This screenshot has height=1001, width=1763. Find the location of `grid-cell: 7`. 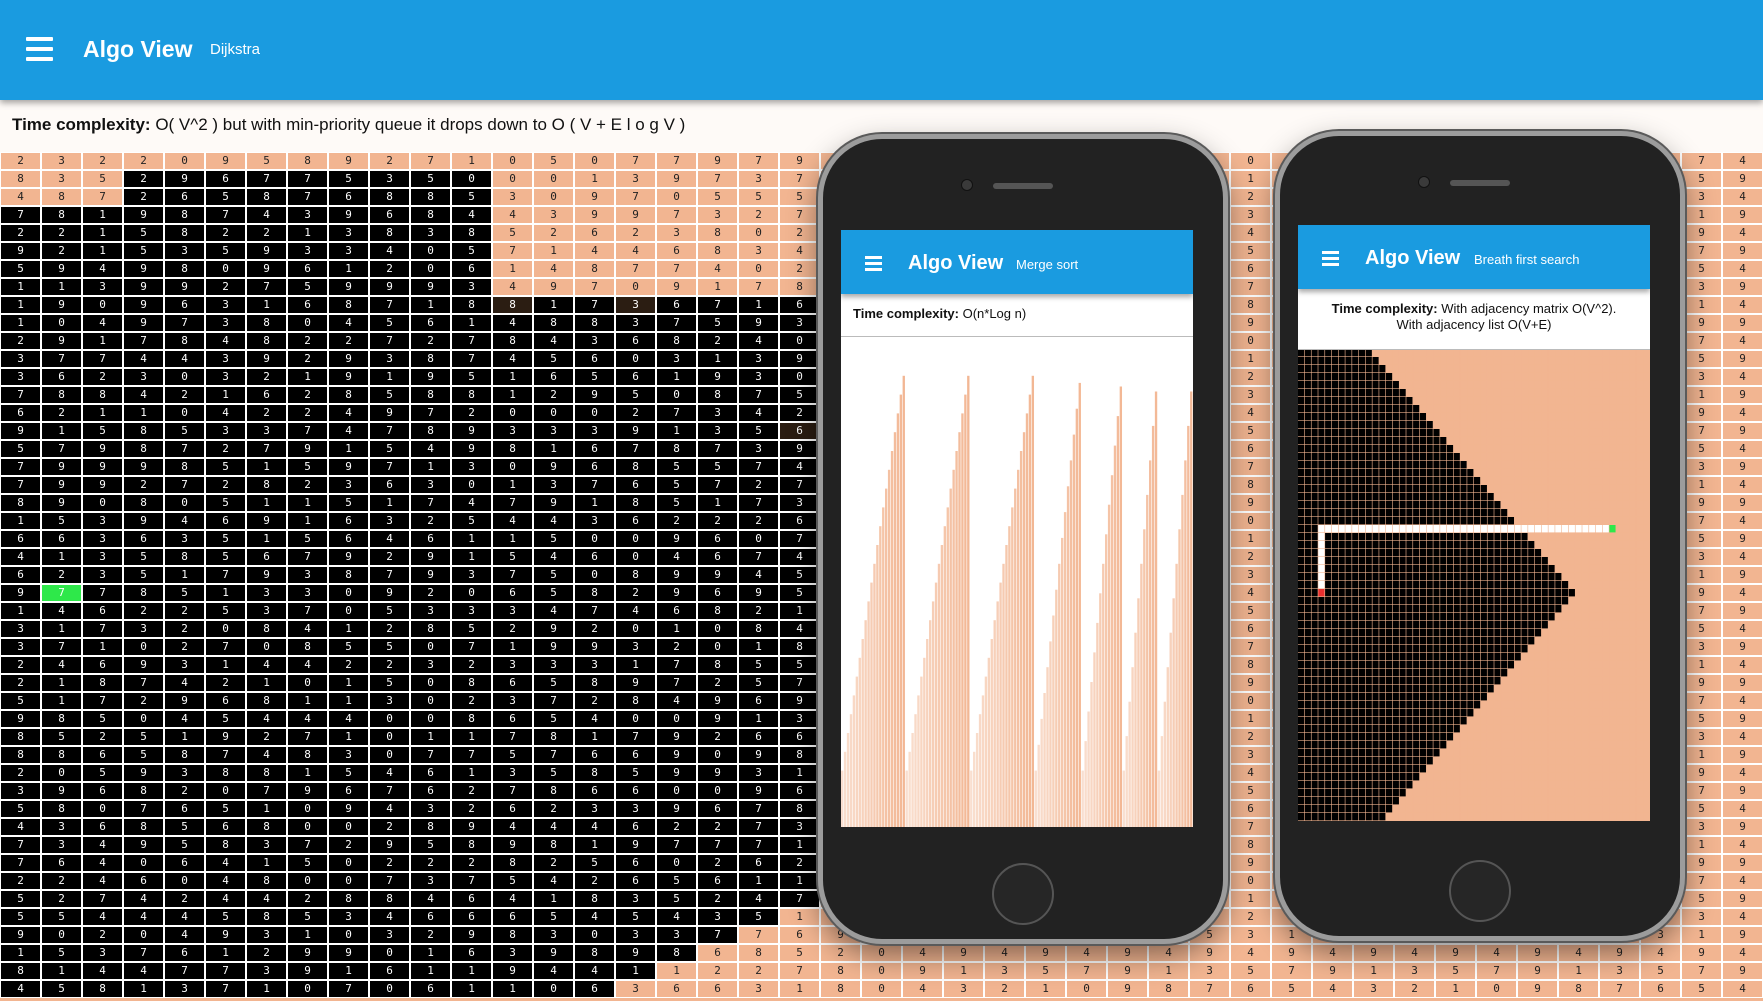

grid-cell: 7 is located at coordinates (20, 863).